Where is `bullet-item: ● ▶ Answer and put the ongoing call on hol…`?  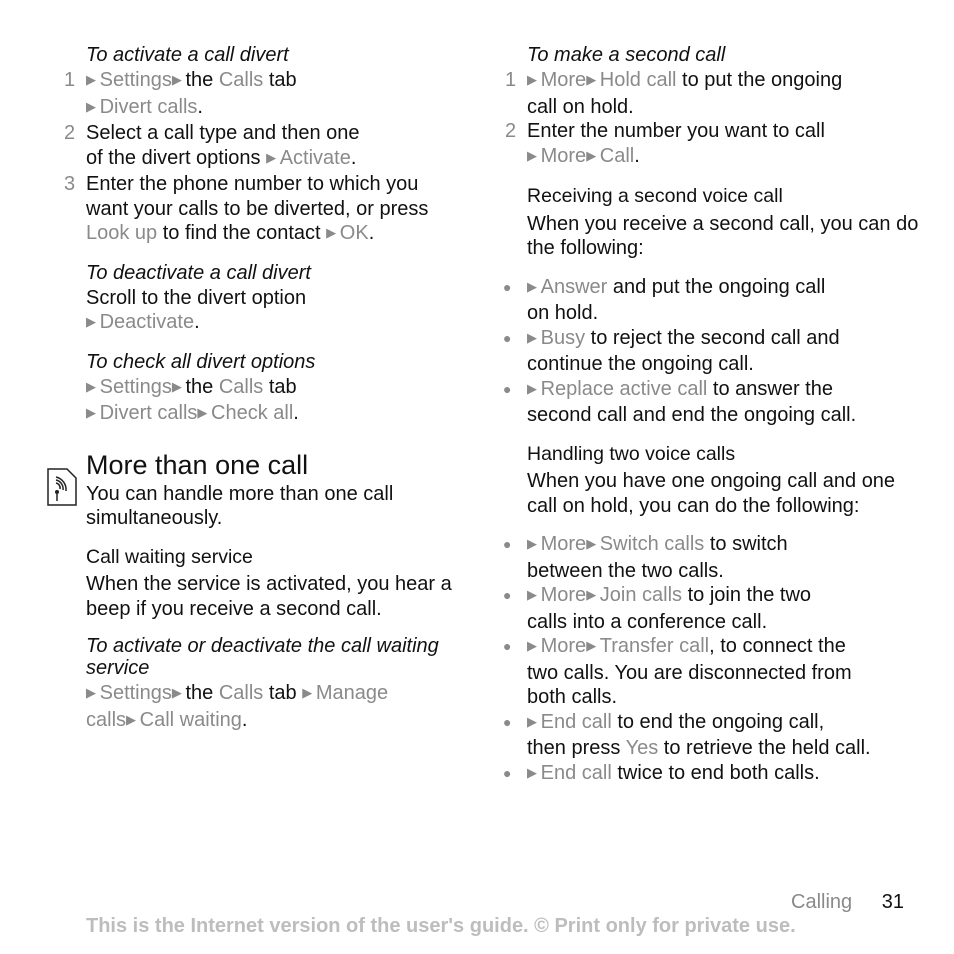 bullet-item: ● ▶ Answer and put the ongoing call on hol… is located at coordinates (664, 300).